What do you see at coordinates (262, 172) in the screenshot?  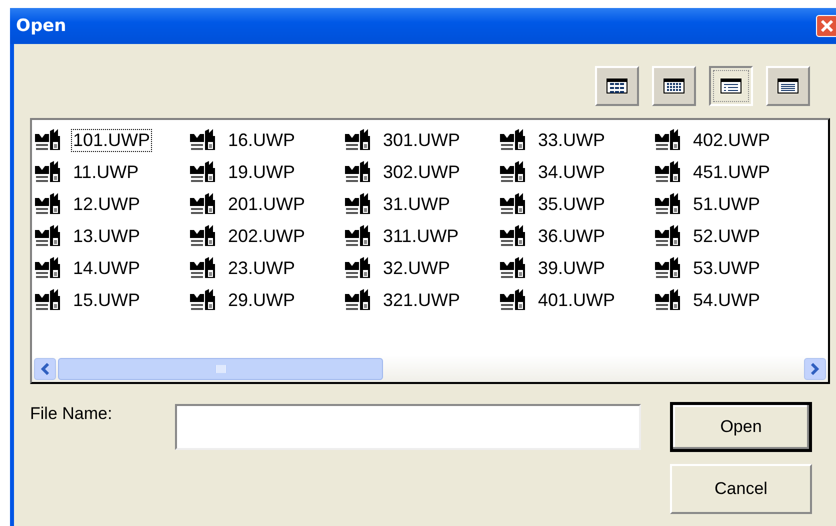 I see `file-item: 19.UWP` at bounding box center [262, 172].